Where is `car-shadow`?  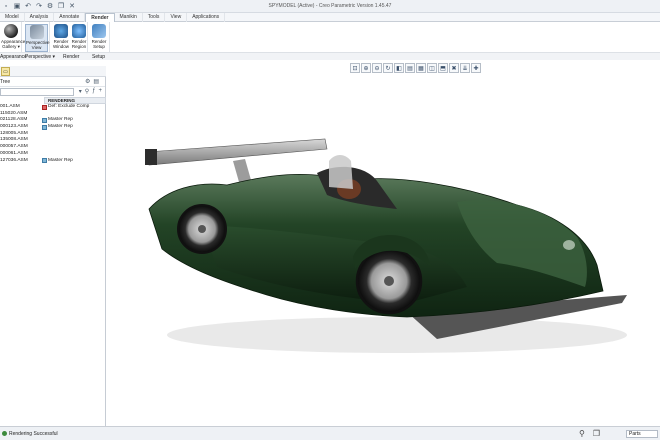
car-shadow is located at coordinates (397, 335).